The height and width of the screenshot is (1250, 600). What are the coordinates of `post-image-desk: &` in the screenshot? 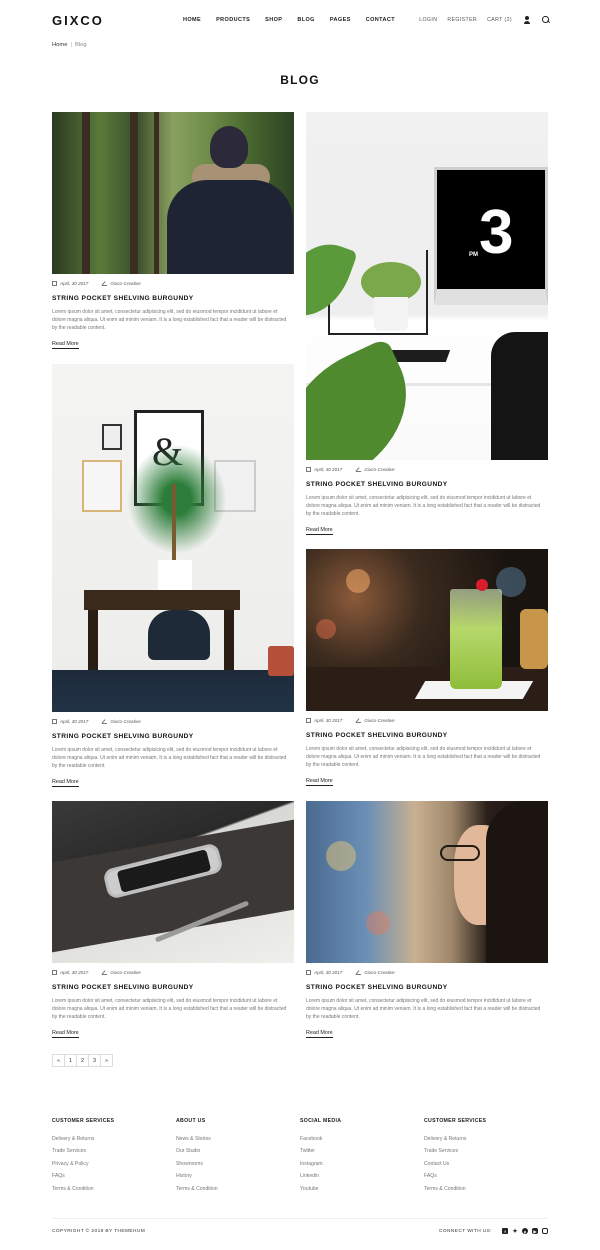 It's located at (173, 538).